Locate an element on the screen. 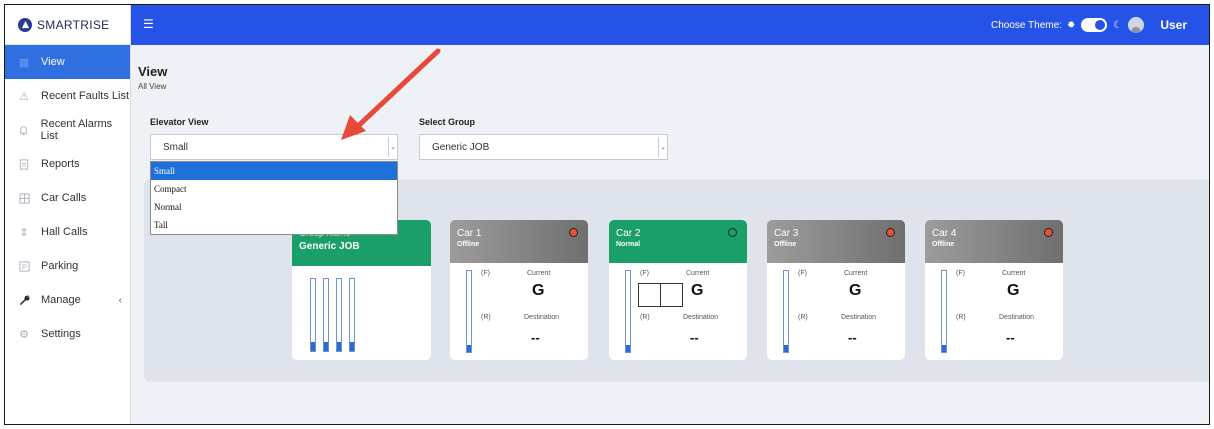  sidebar-item-recent-alarms: Recent Alarms List is located at coordinates (67, 130).